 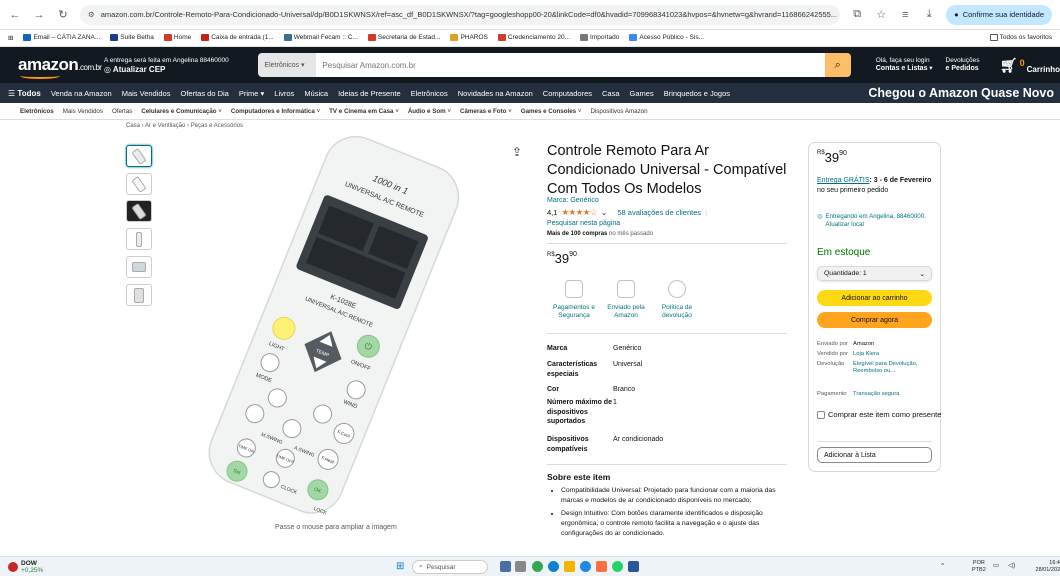 I want to click on nav-item: Venda na Amazon, so click(x=81, y=93).